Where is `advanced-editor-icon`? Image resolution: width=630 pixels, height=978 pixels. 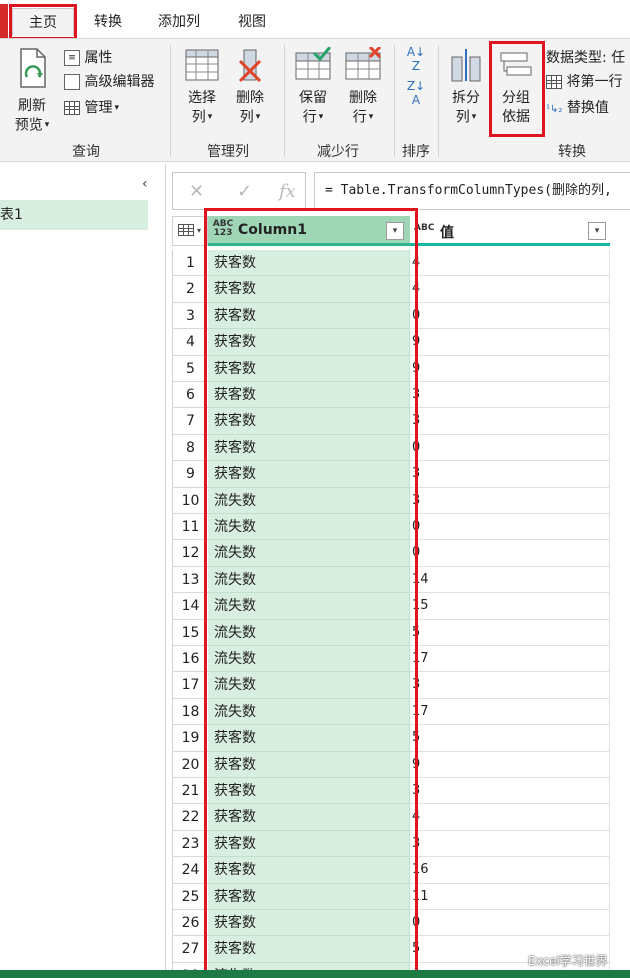 advanced-editor-icon is located at coordinates (72, 82).